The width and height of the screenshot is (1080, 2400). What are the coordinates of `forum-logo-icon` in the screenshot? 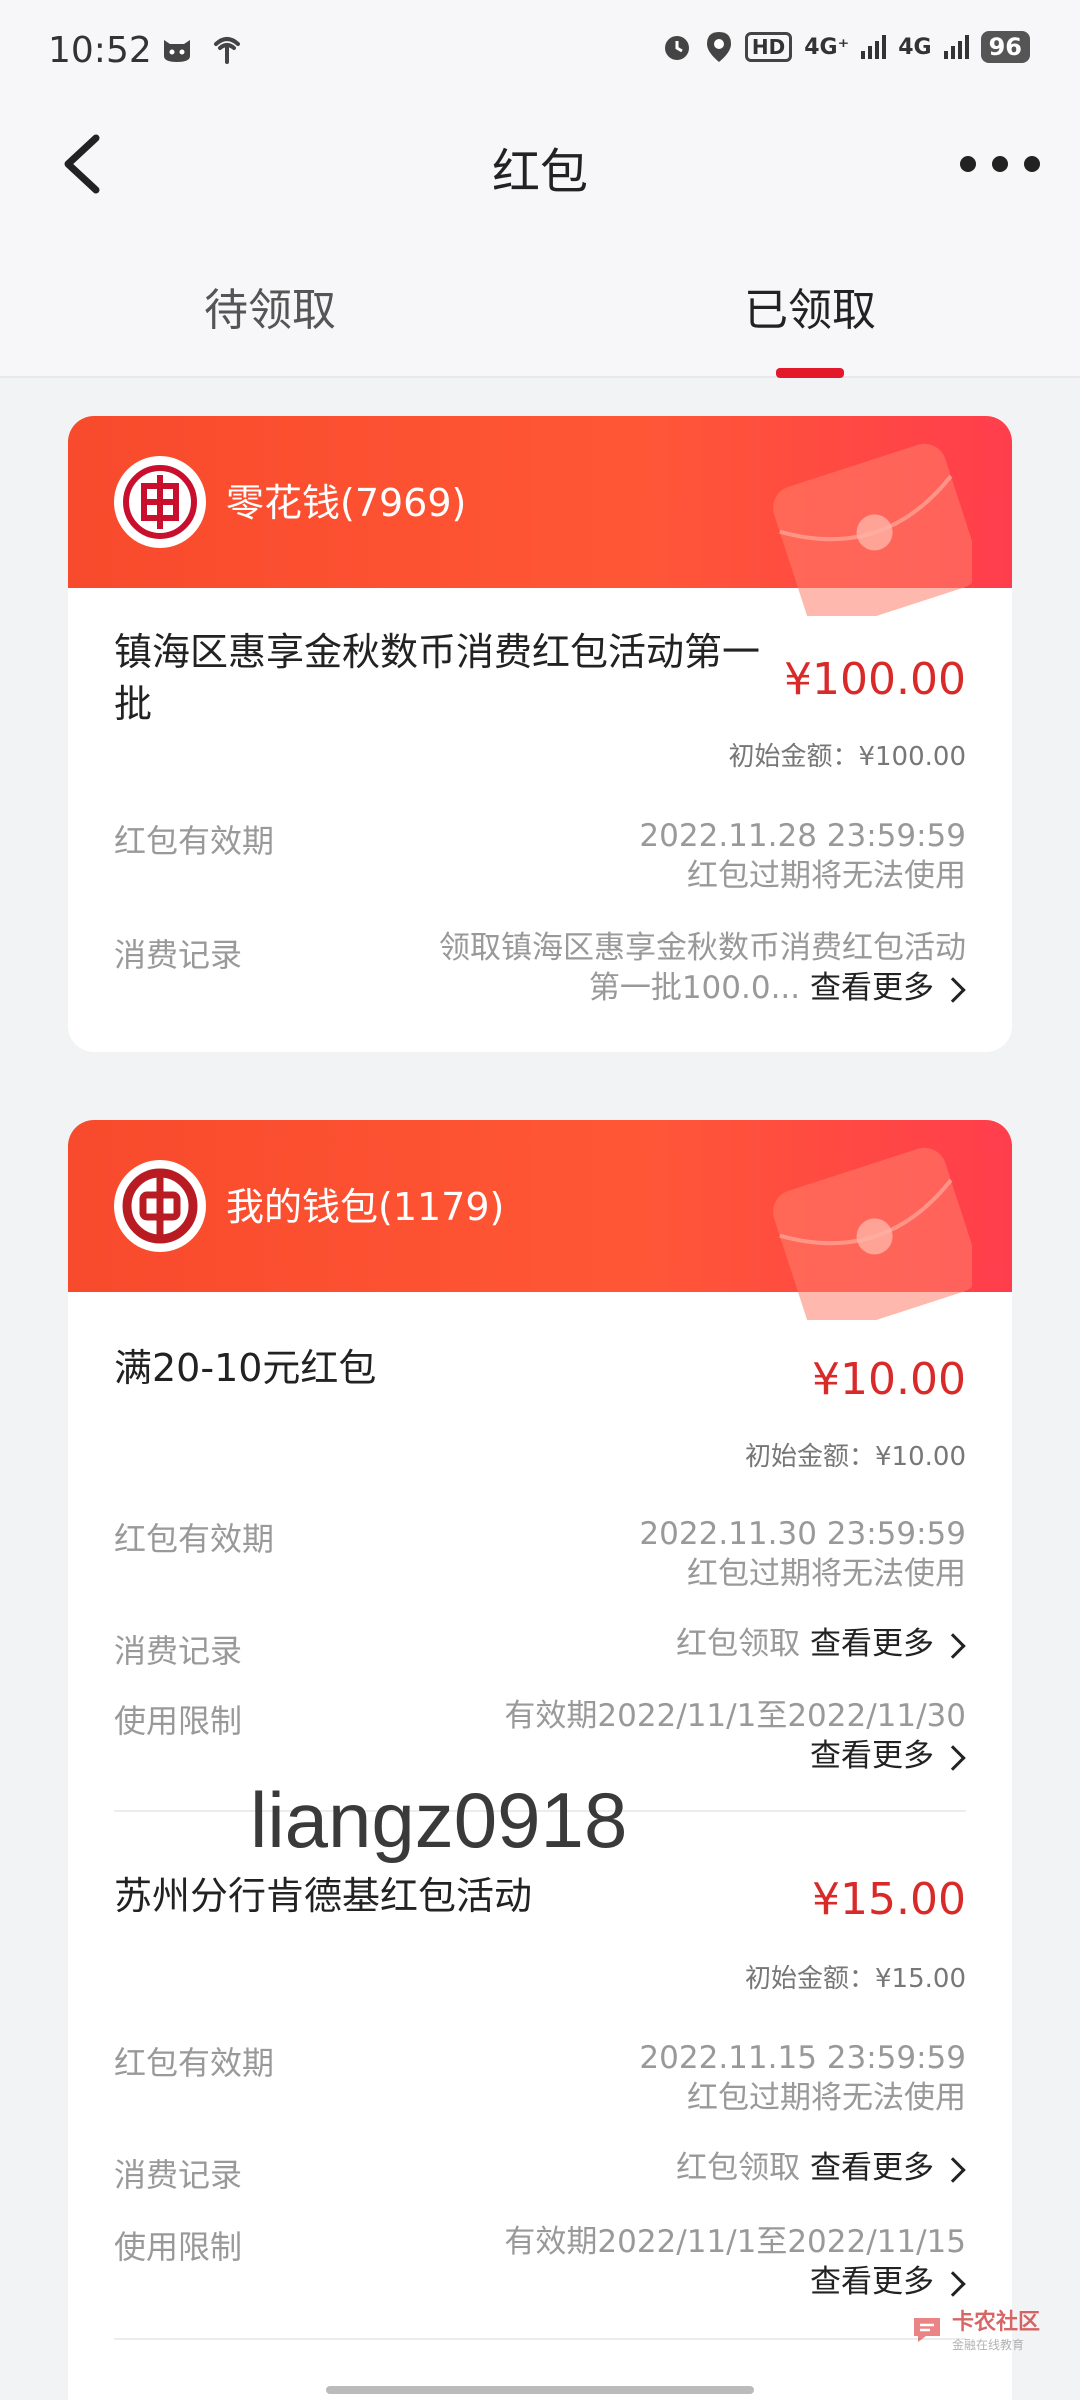 It's located at (926, 2329).